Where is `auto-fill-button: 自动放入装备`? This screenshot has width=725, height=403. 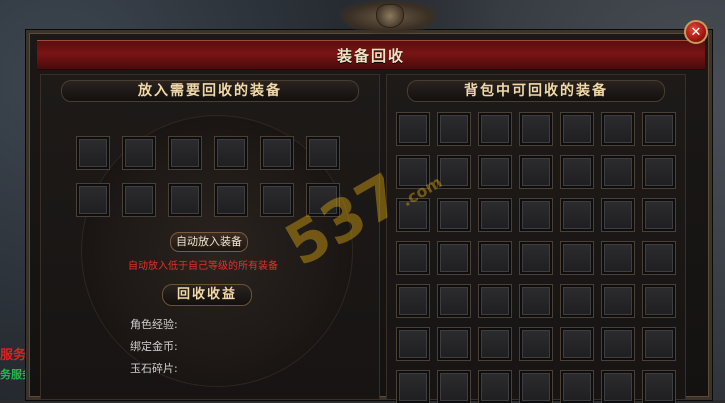
auto-fill-button: 自动放入装备 is located at coordinates (209, 242).